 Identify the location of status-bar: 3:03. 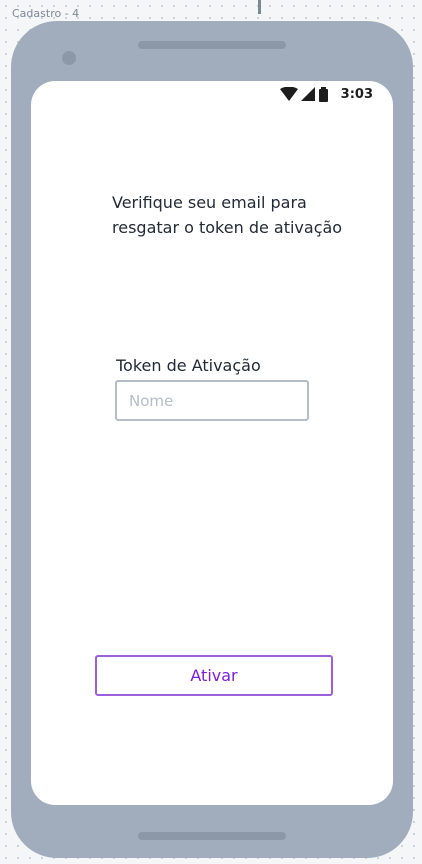
(326, 94).